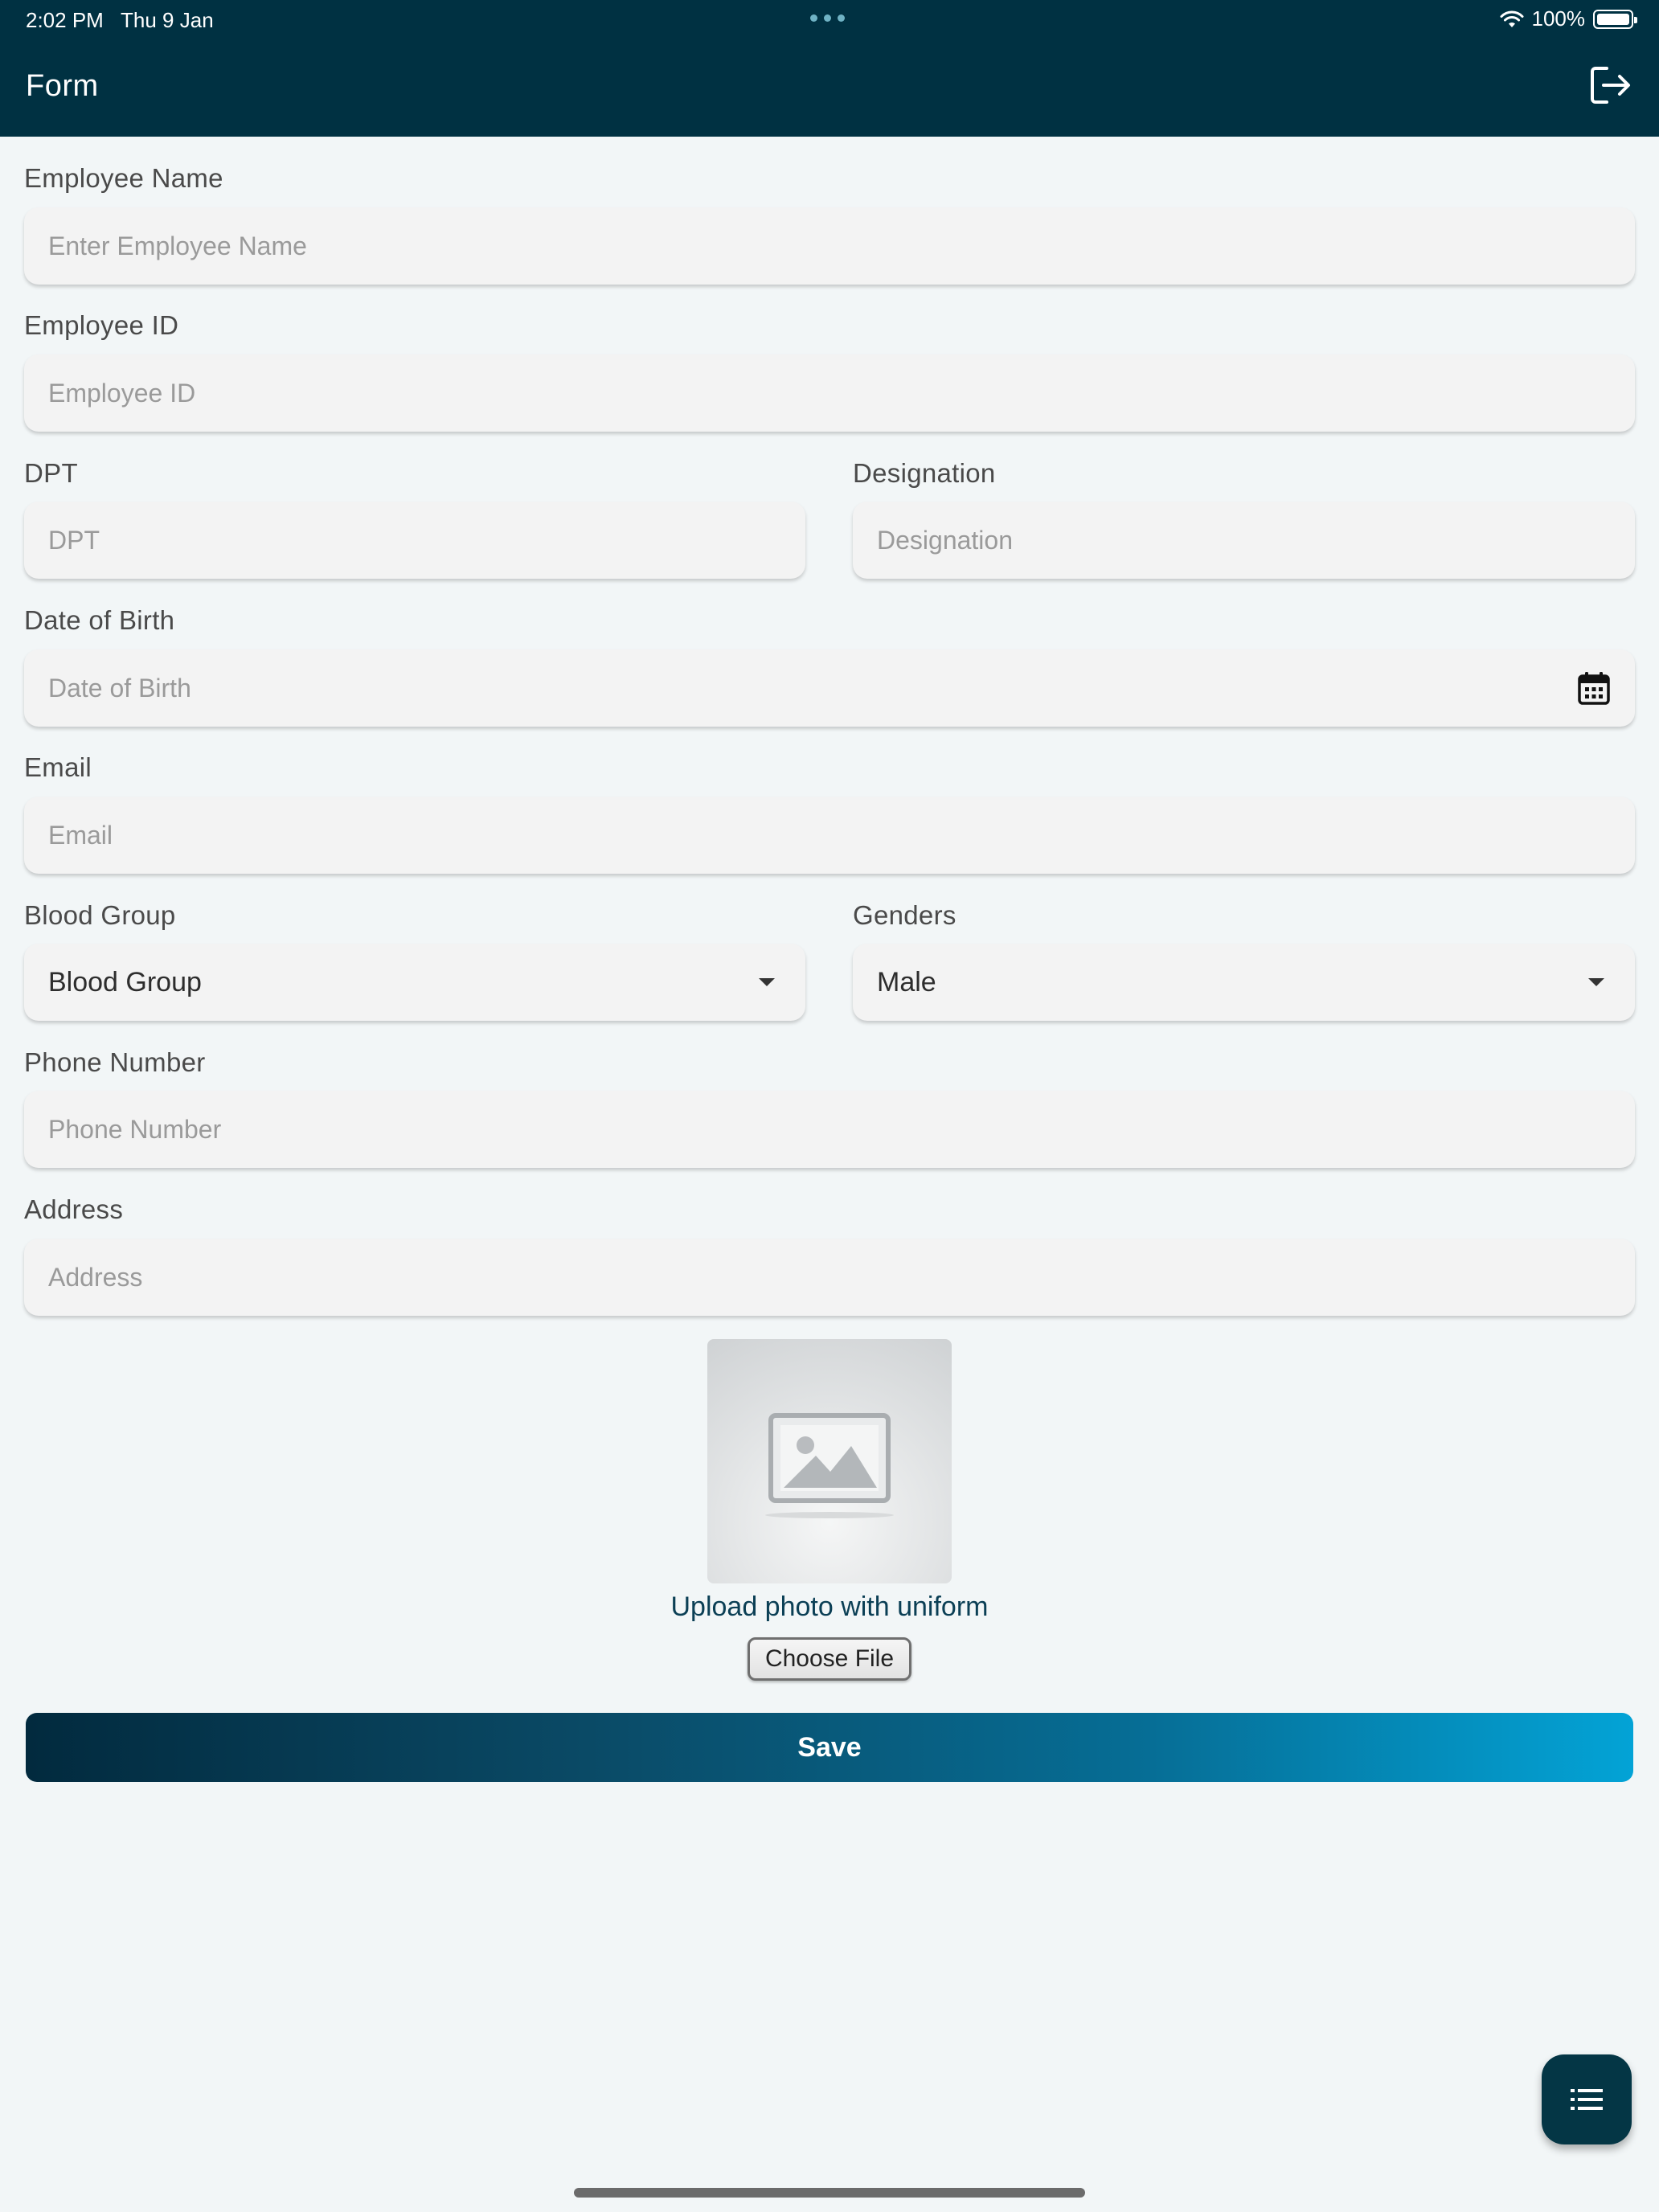  I want to click on app-bar: 2:02 PM Thu 9 Jan 100% Form, so click(829, 68).